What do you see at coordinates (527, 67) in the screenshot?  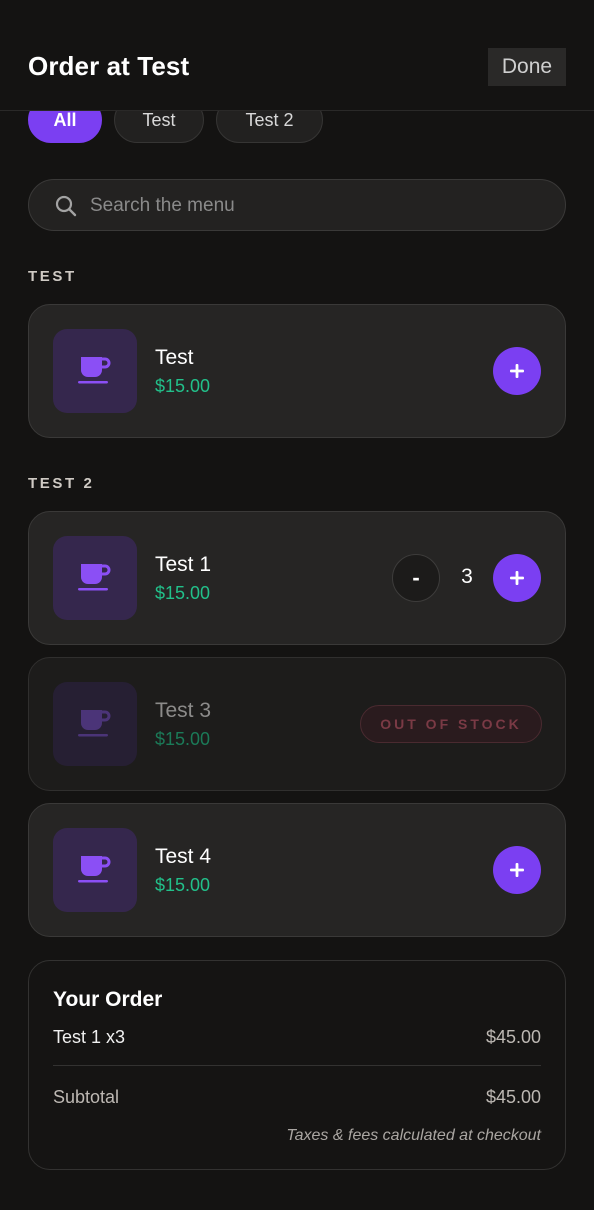 I see `done-button: Done` at bounding box center [527, 67].